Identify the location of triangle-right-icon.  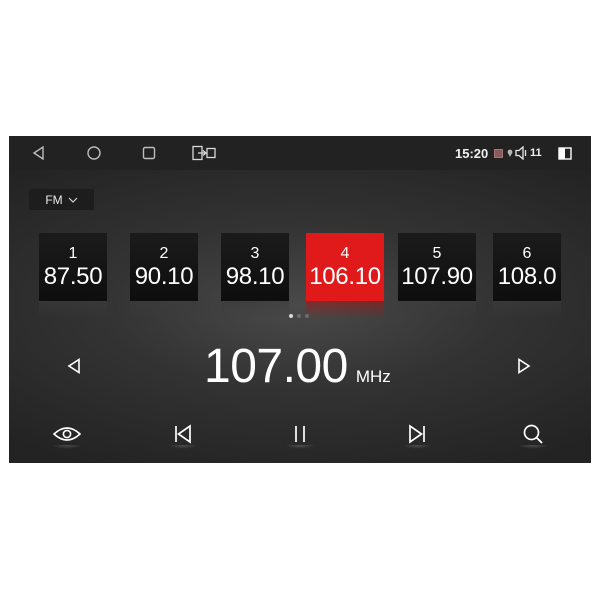
(524, 366).